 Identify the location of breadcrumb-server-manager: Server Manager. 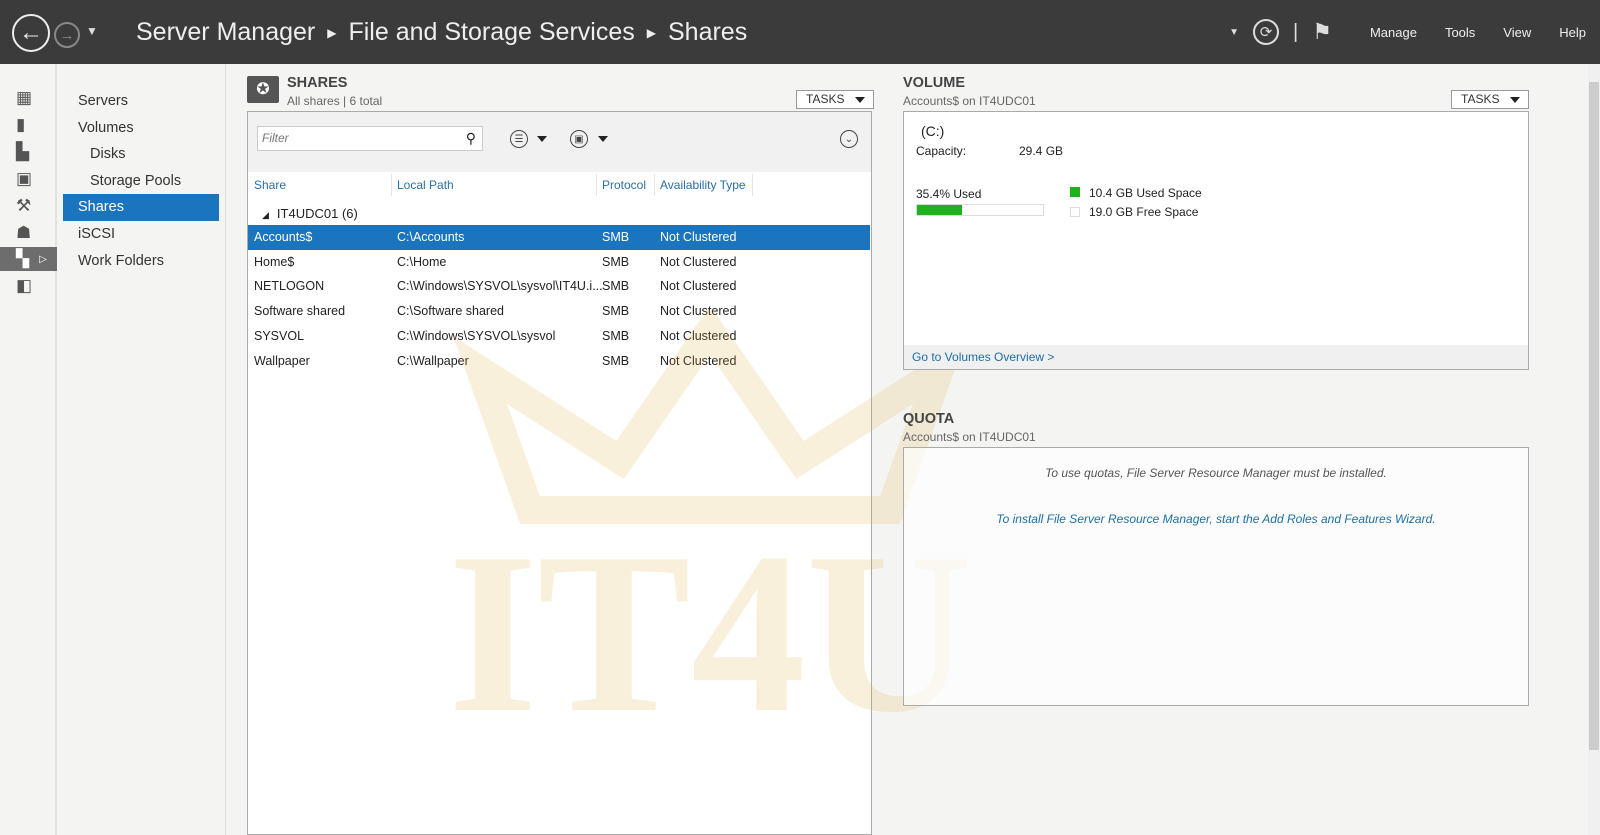
(225, 32).